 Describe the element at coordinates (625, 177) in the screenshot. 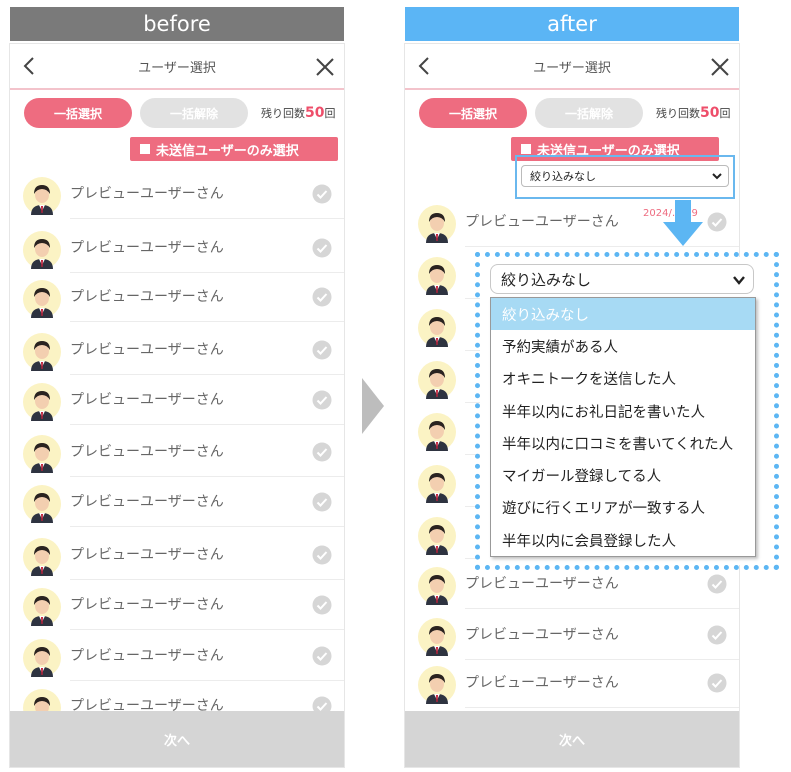

I see `filter-highlight-frame` at that location.